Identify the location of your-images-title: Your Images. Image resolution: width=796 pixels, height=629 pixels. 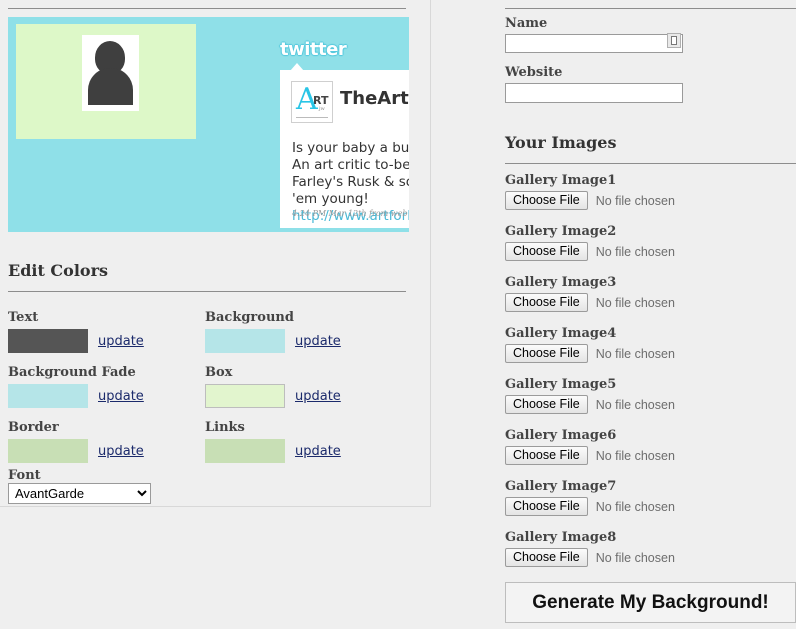
(561, 142).